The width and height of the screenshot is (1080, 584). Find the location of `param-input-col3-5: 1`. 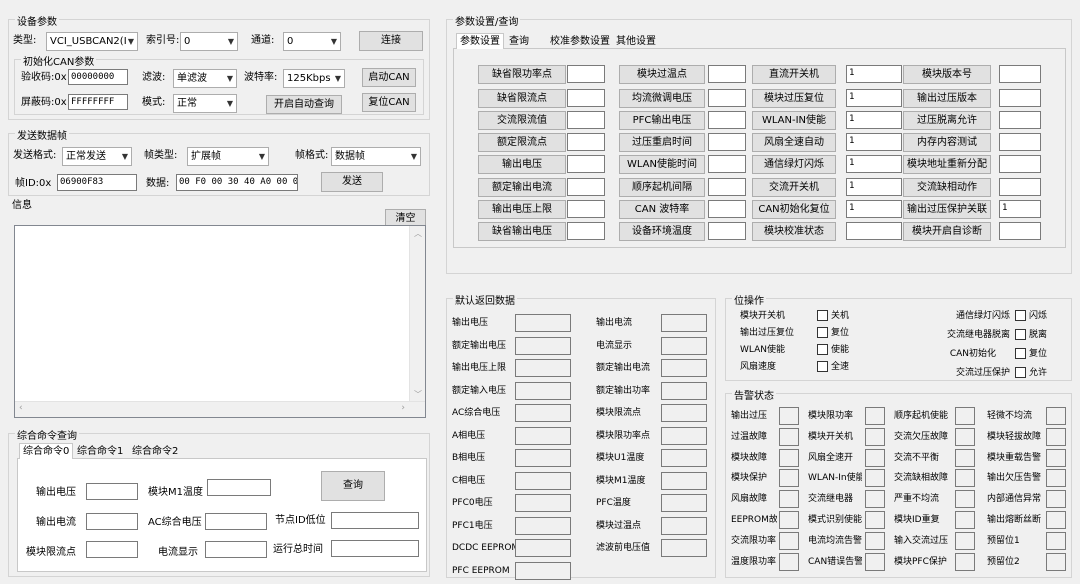

param-input-col3-5: 1 is located at coordinates (874, 187).